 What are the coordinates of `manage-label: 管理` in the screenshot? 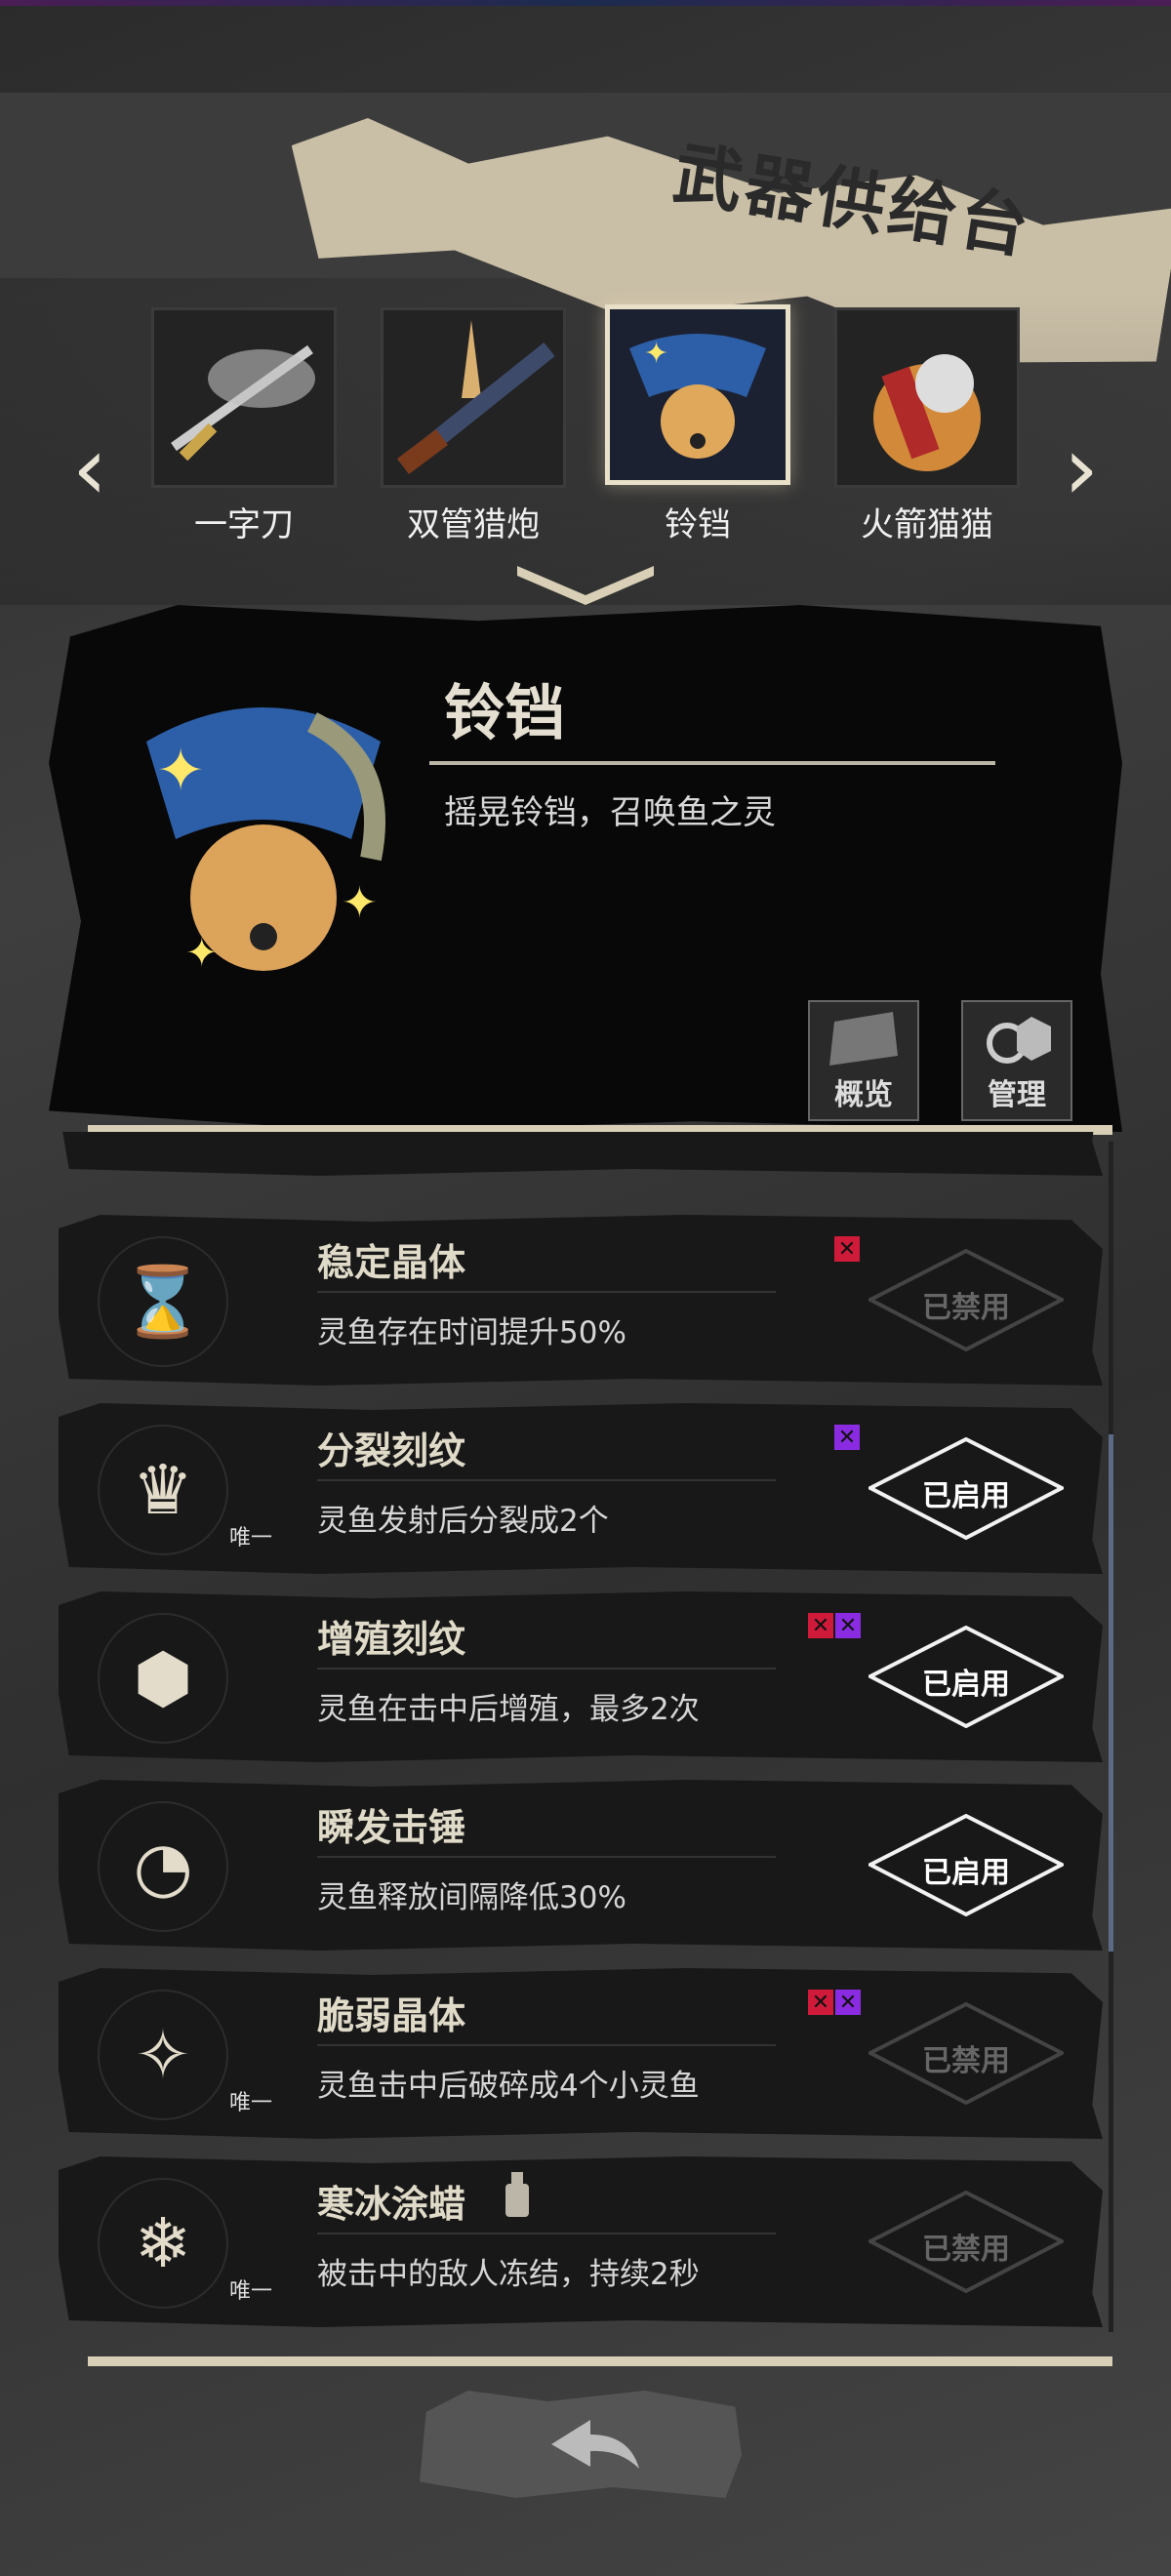 It's located at (1017, 1095).